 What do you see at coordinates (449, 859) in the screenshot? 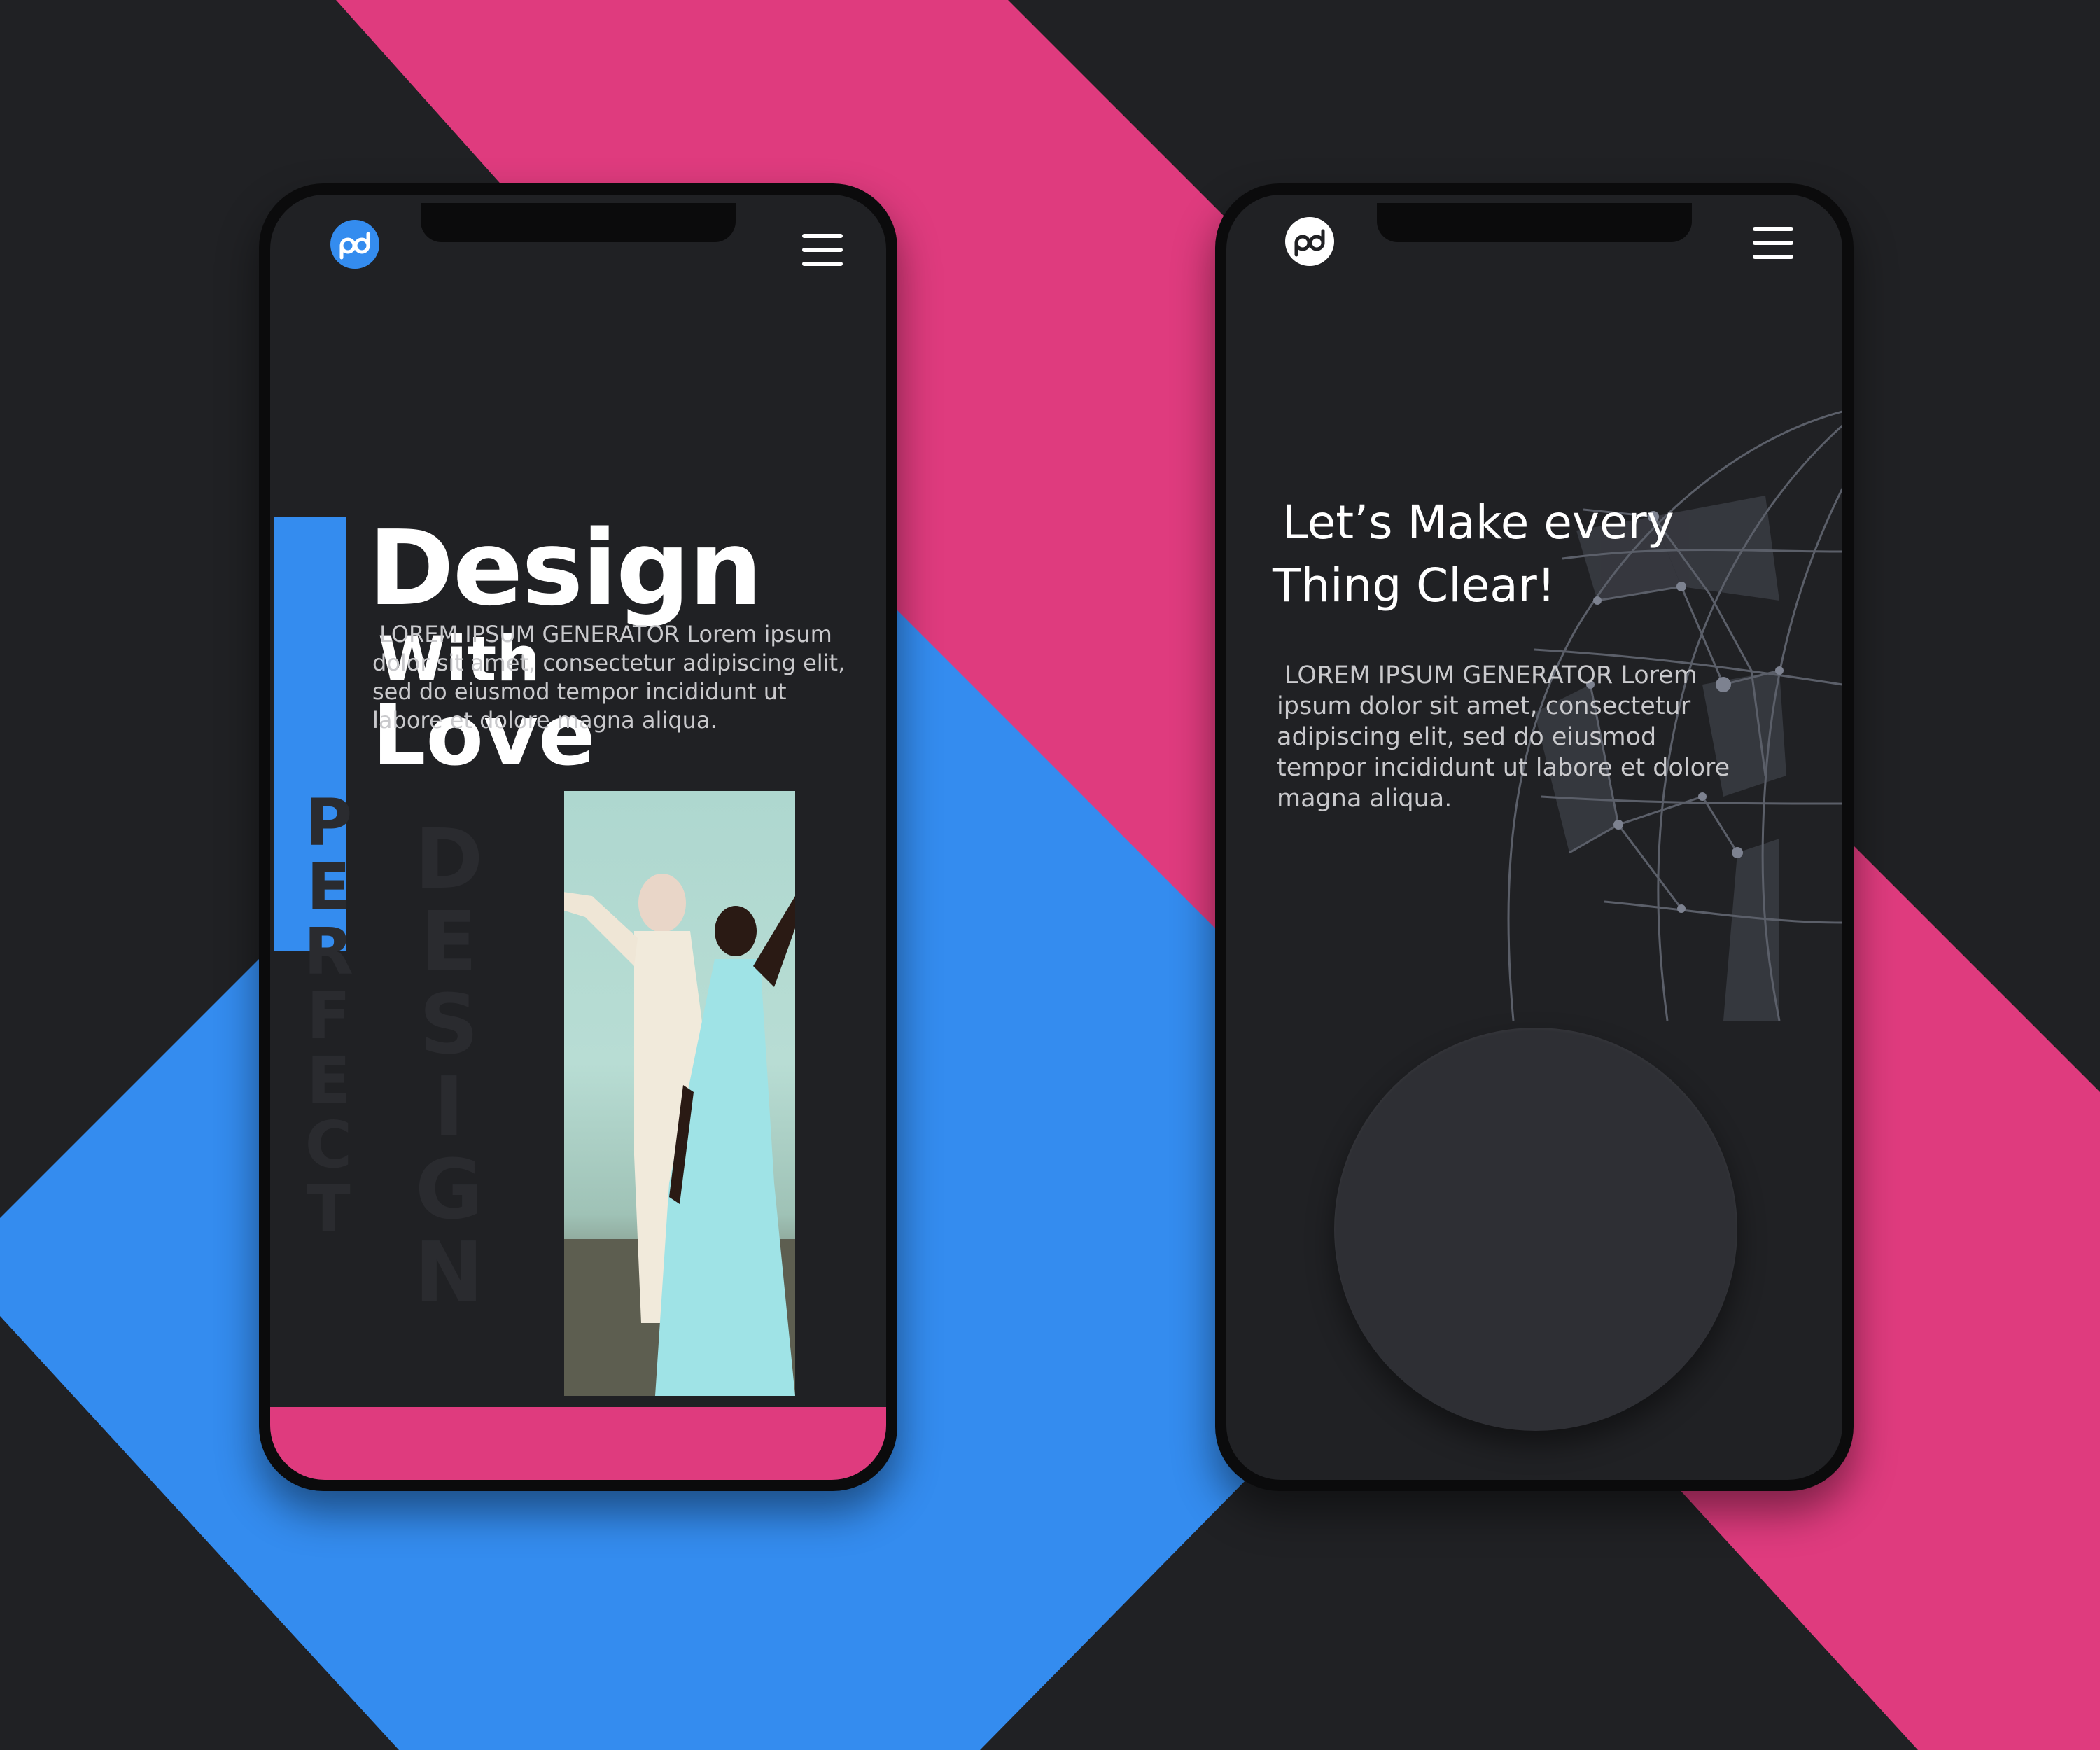
I see `vertical-letter: D` at bounding box center [449, 859].